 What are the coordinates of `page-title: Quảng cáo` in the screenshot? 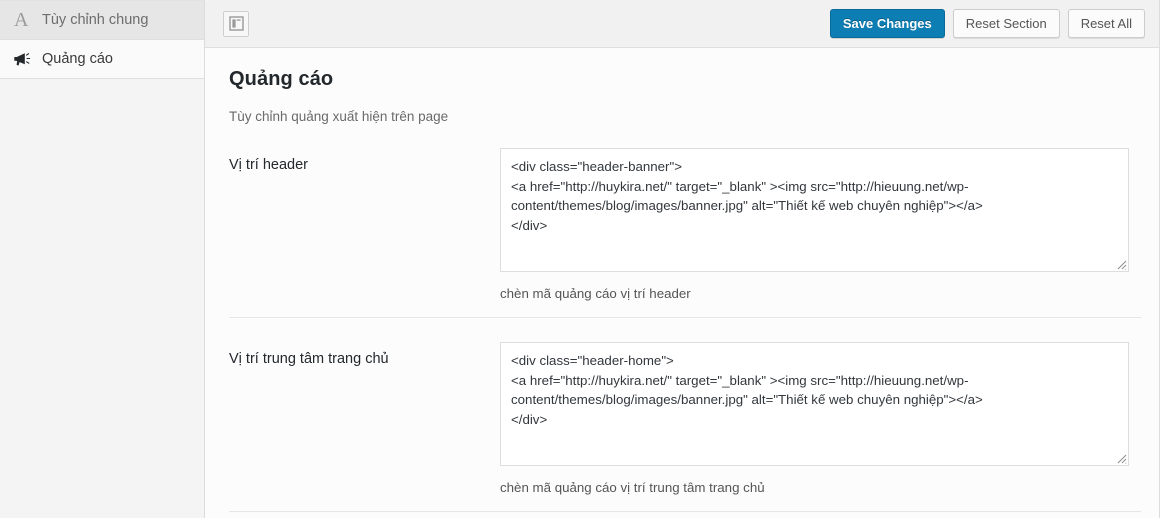 It's located at (281, 79).